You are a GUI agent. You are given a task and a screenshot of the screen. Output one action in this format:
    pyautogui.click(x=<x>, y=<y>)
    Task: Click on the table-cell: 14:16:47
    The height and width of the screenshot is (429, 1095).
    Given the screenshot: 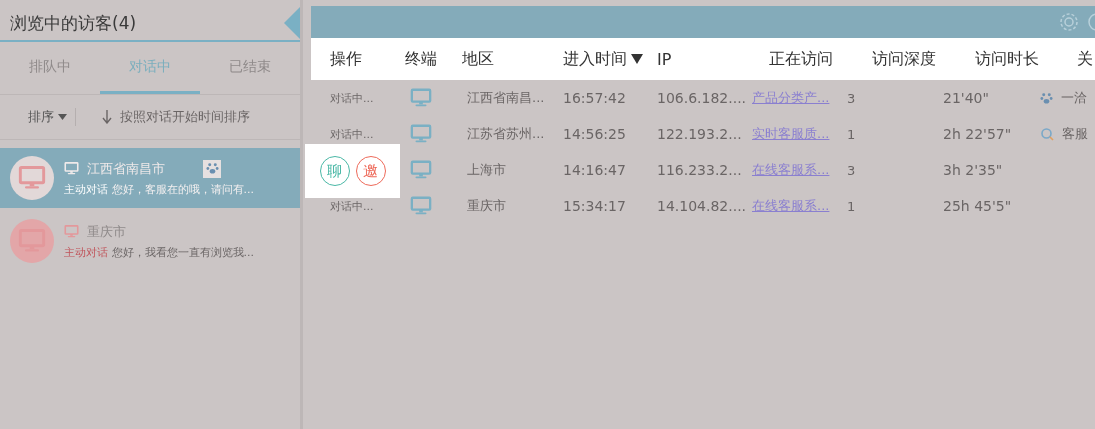 What is the action you would take?
    pyautogui.click(x=594, y=170)
    